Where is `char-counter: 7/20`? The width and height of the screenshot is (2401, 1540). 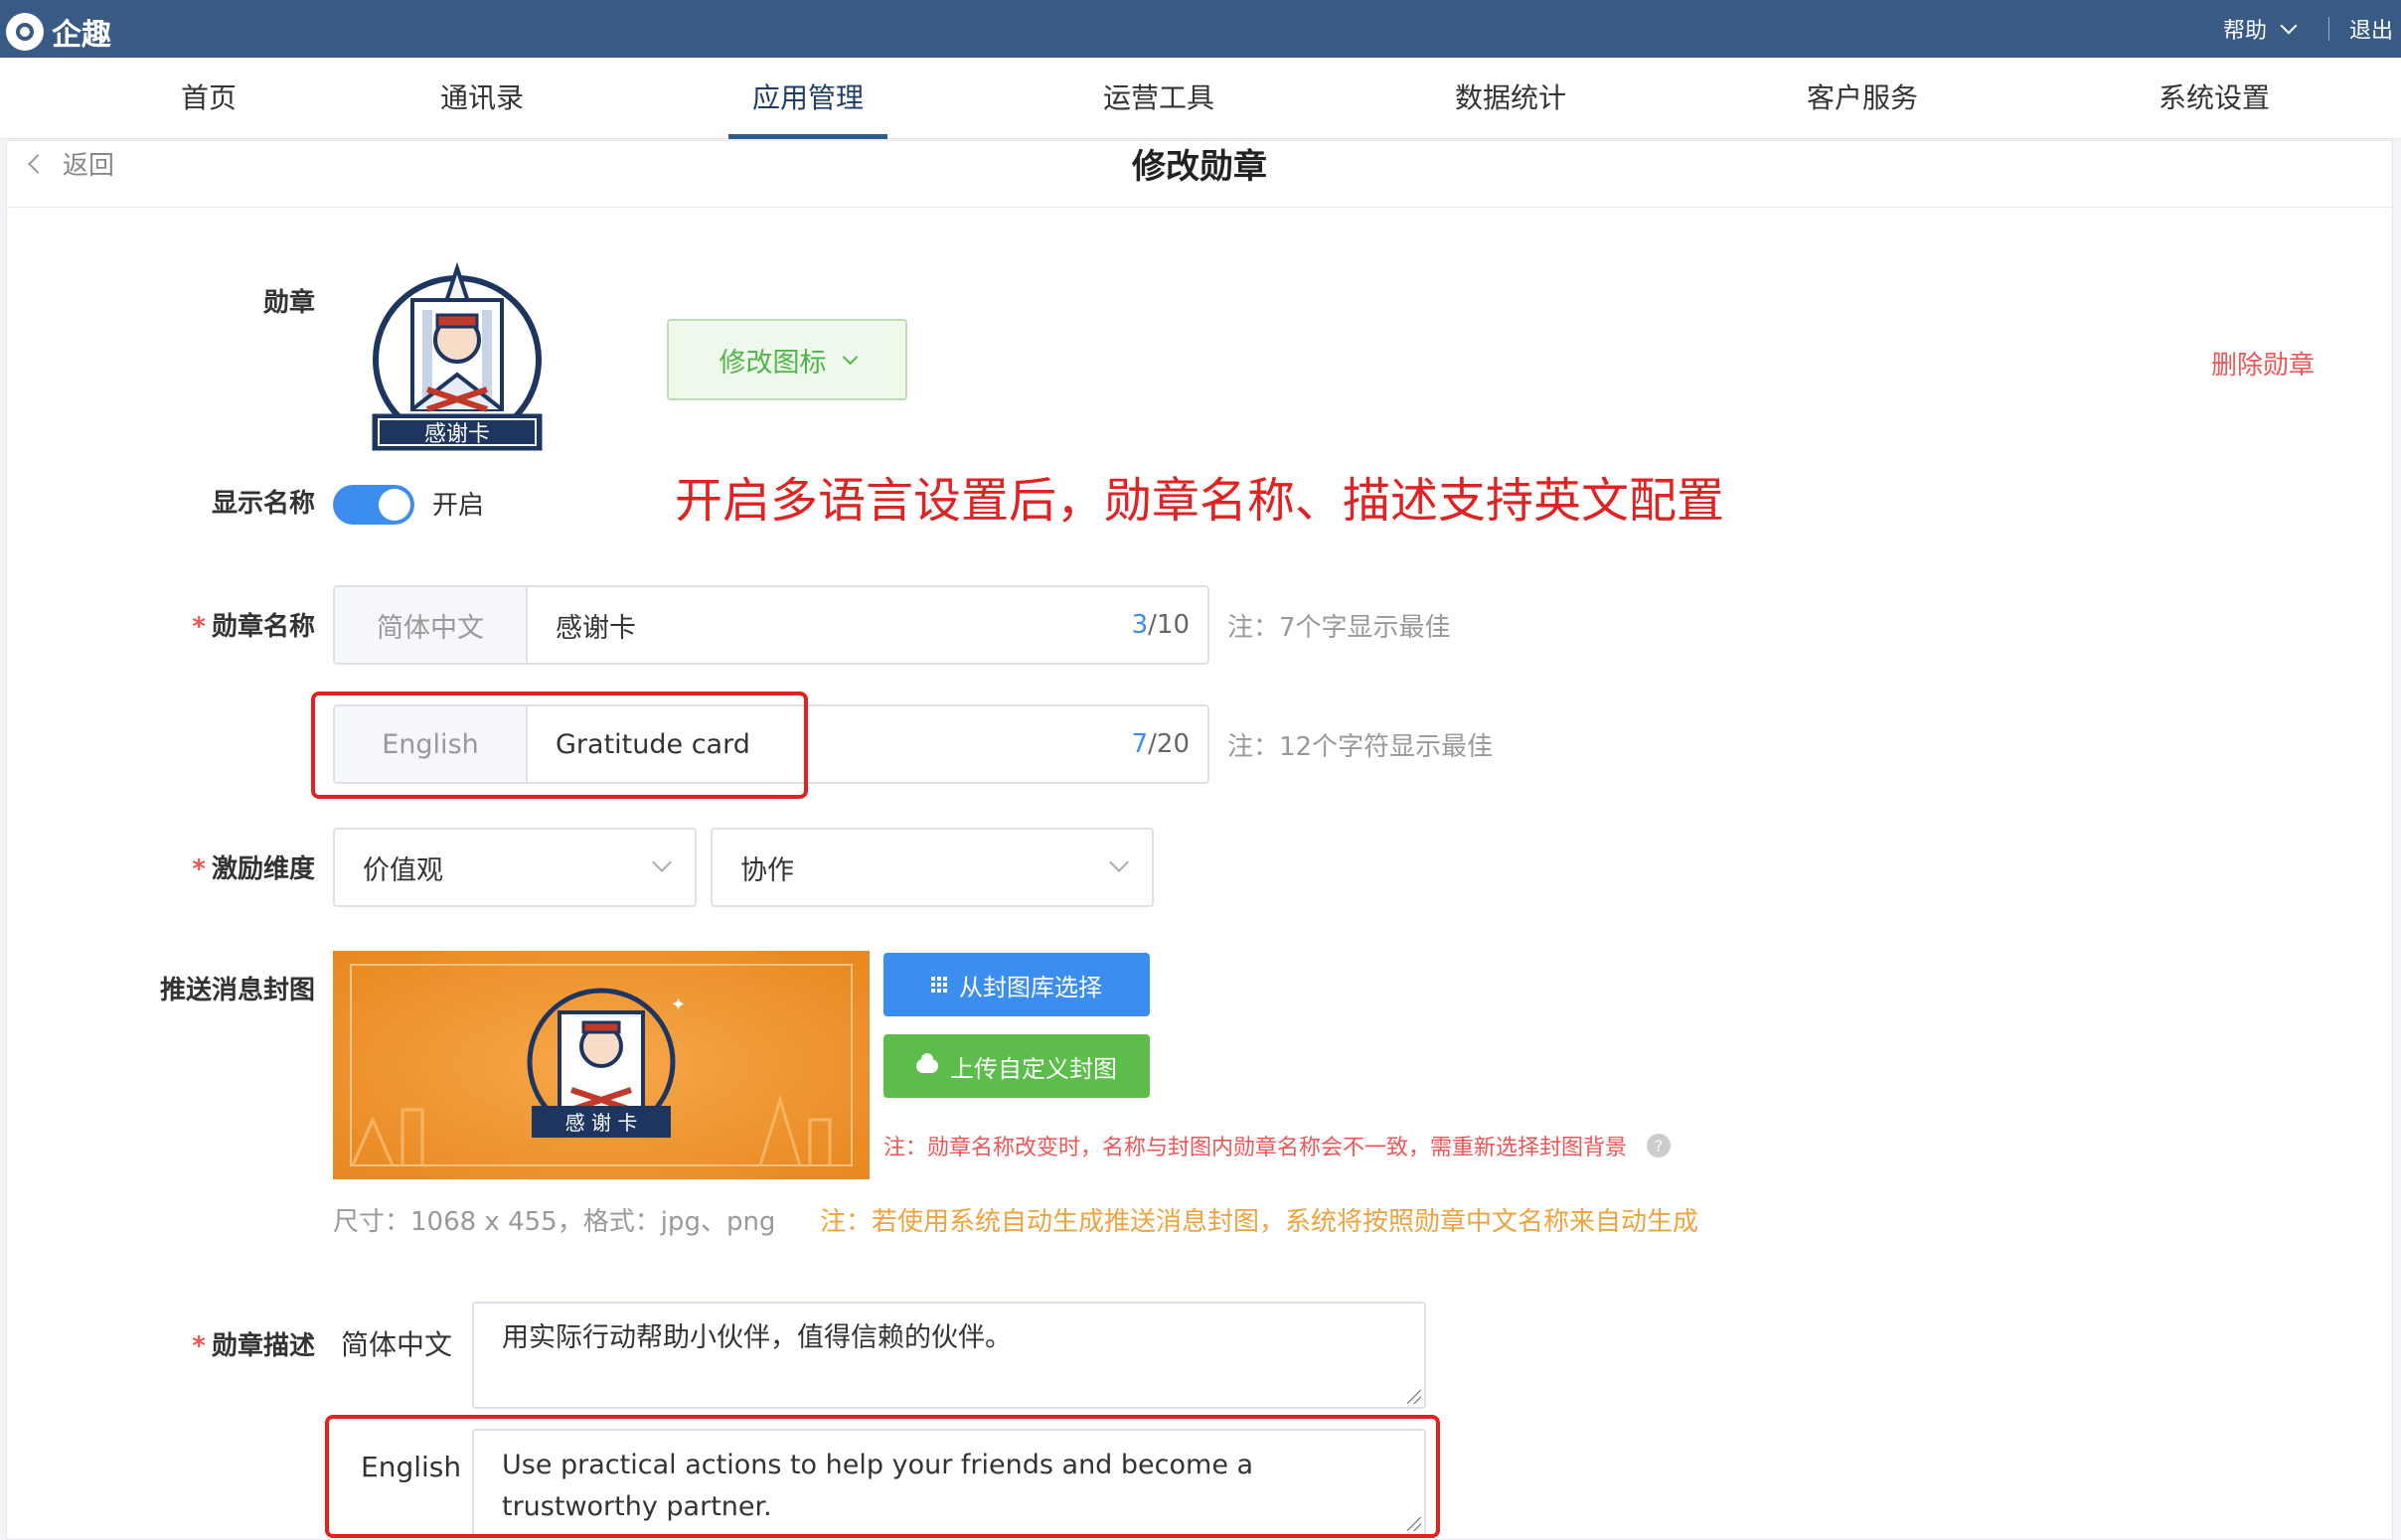
char-counter: 7/20 is located at coordinates (1169, 744).